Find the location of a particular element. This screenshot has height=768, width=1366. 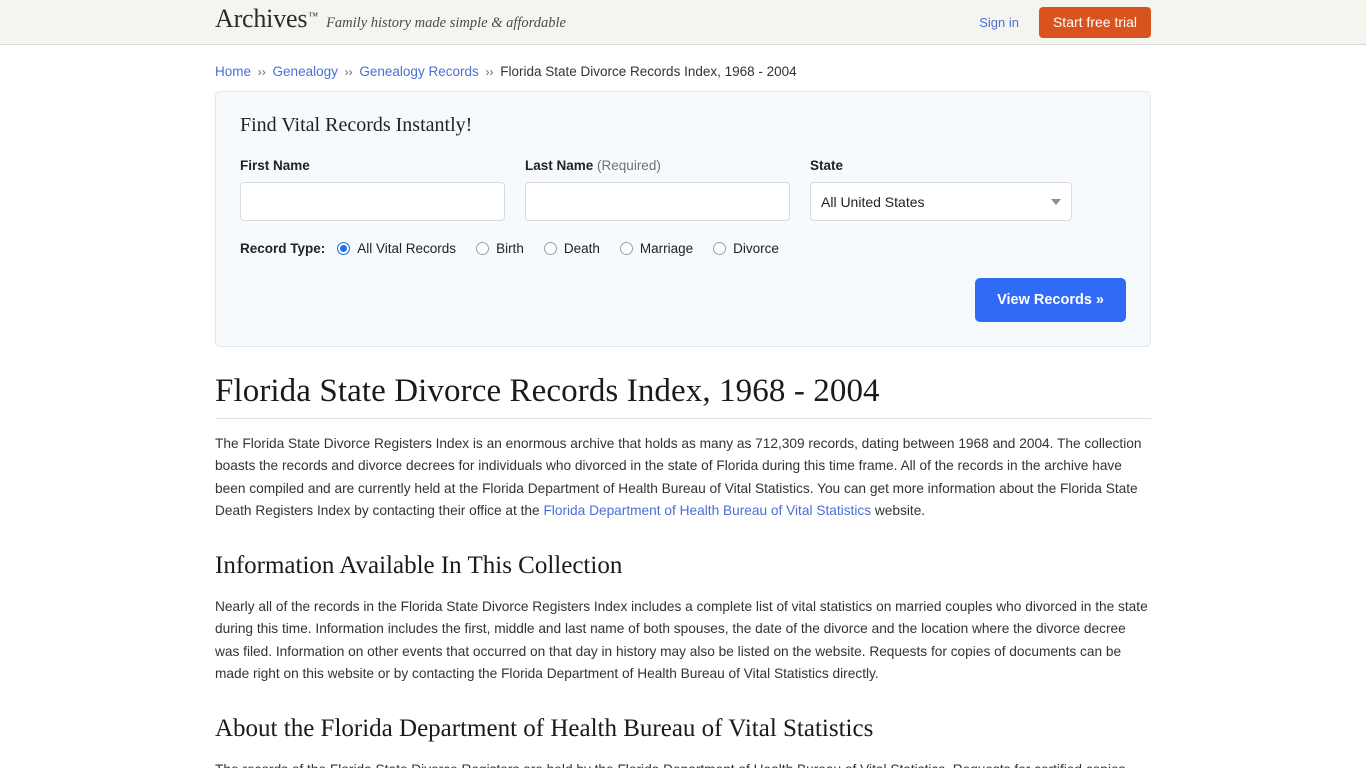

record-type-label: Record Type: is located at coordinates (283, 248).